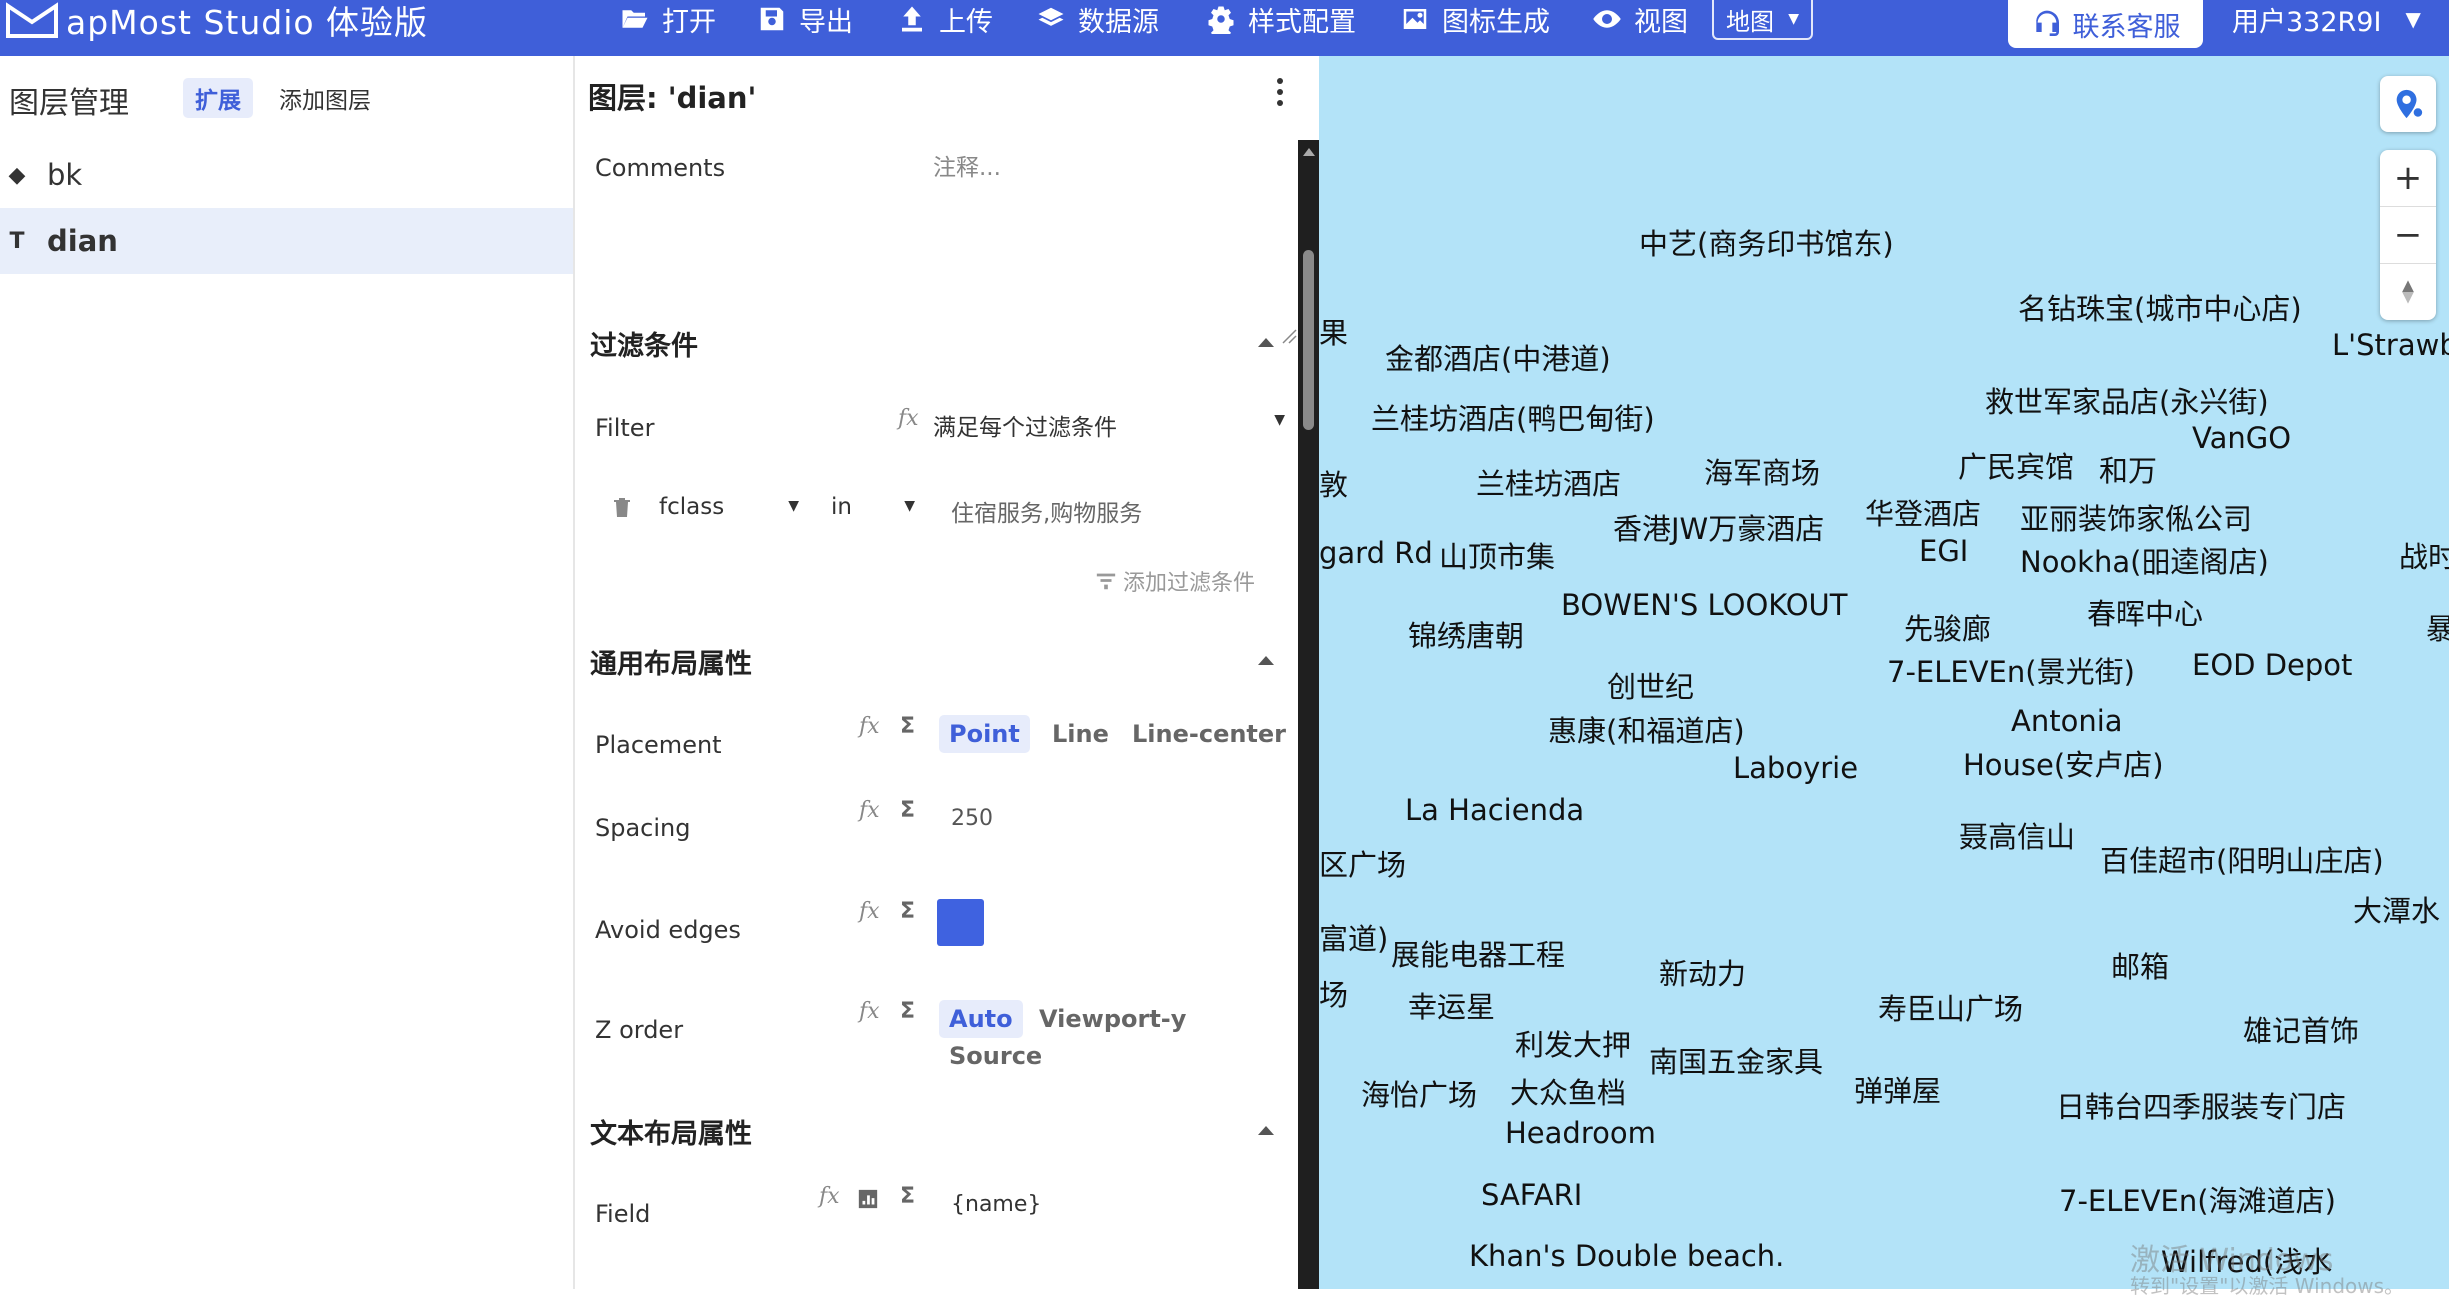  I want to click on map-label: 救世军家品店(永兴街), so click(2127, 402).